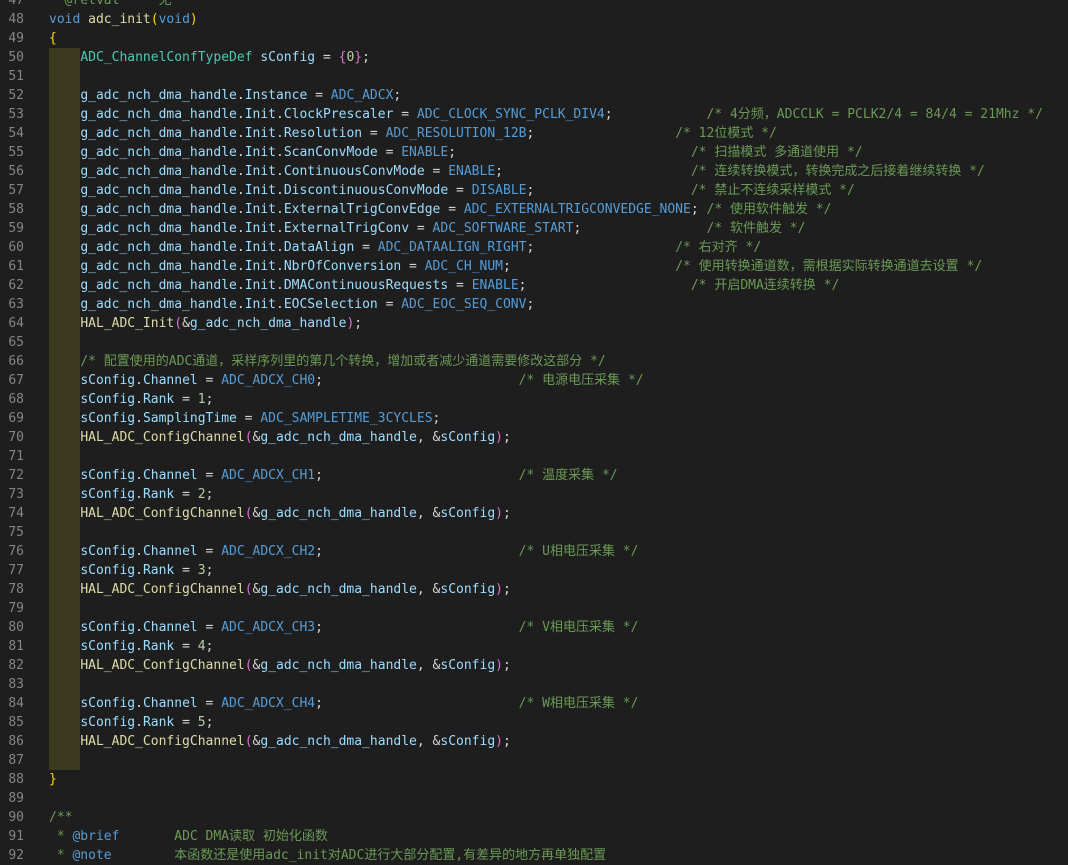 This screenshot has height=865, width=1068. I want to click on code-line: 85 sConfig.Rank = 5;, so click(534, 722).